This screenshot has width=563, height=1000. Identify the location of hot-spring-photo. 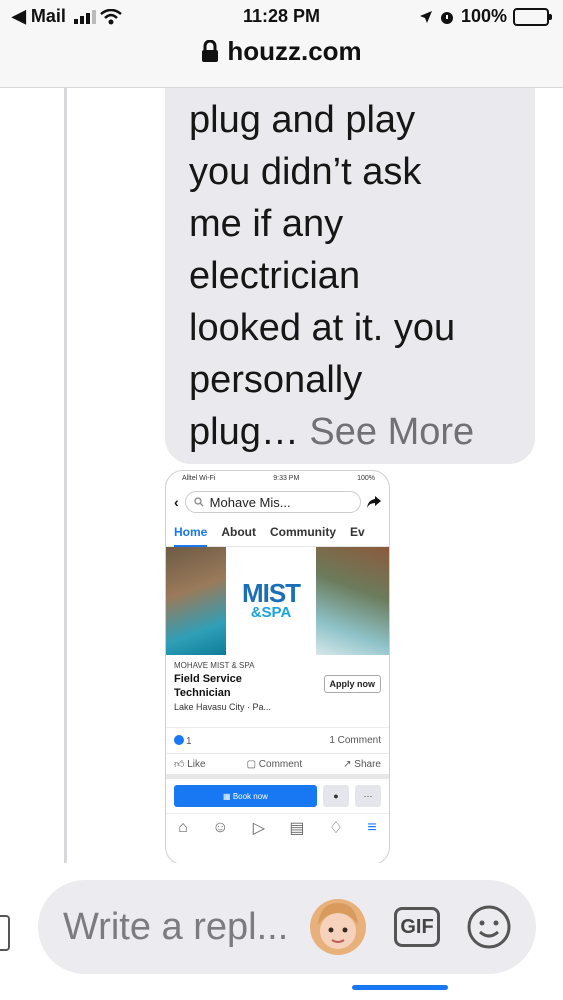
(352, 601).